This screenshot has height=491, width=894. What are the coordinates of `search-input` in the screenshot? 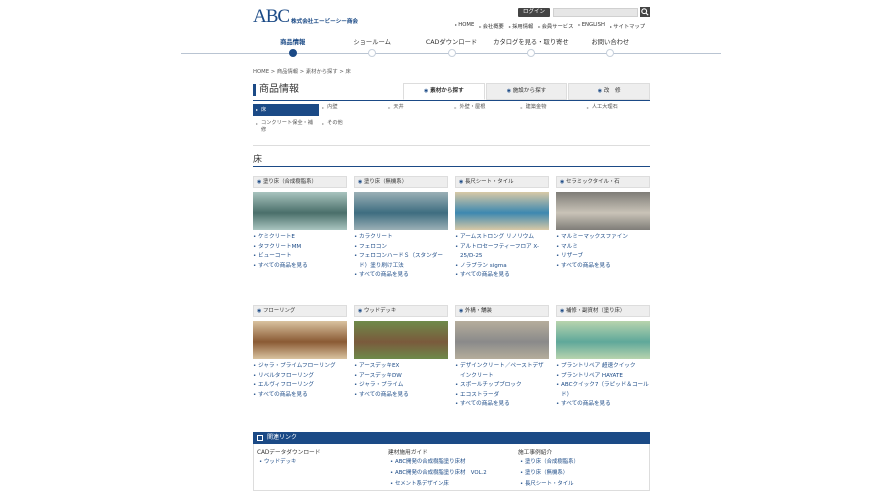 It's located at (595, 12).